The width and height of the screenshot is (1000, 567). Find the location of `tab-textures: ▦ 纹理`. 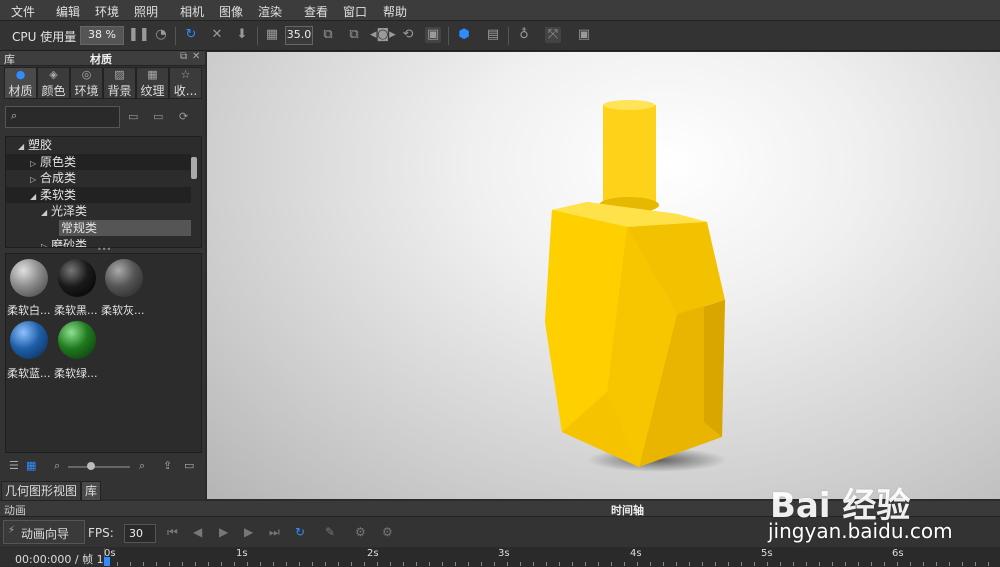

tab-textures: ▦ 纹理 is located at coordinates (152, 83).